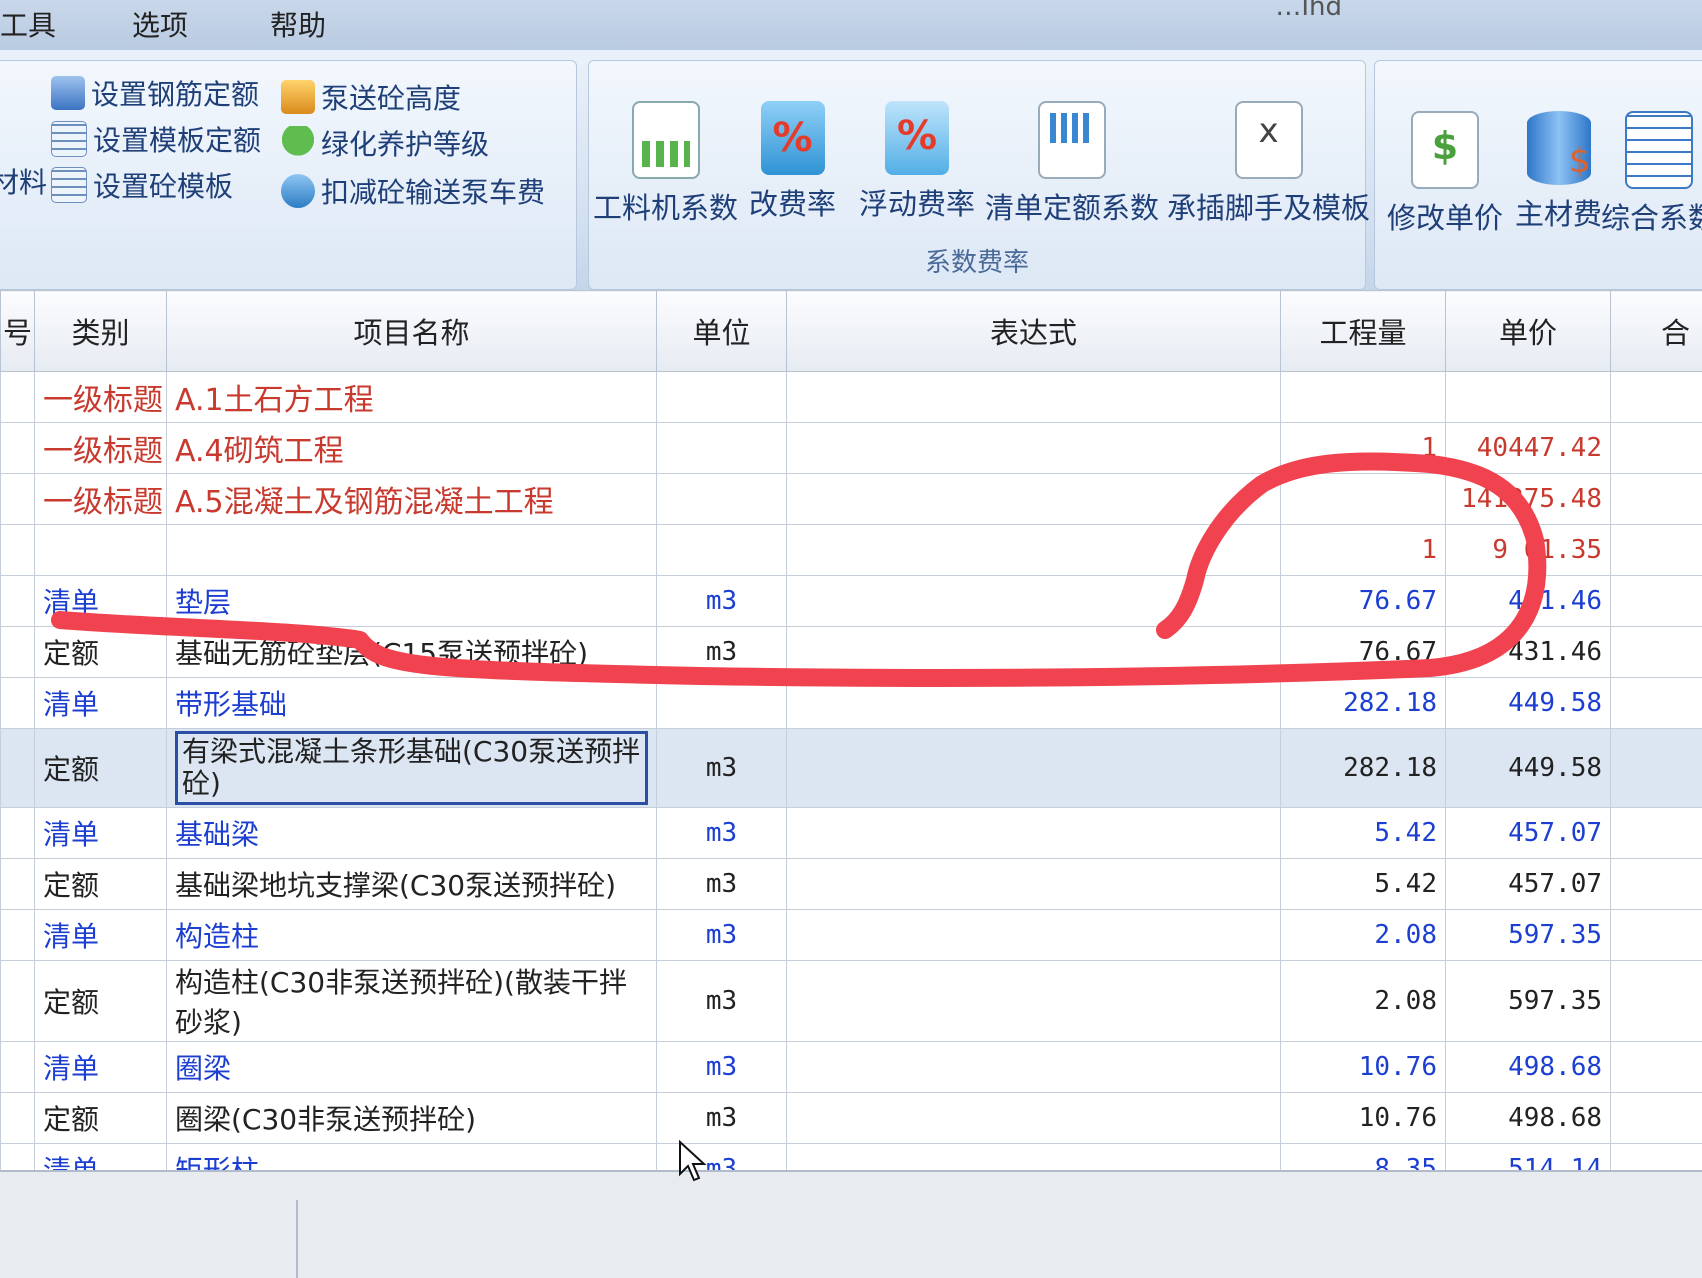 Image resolution: width=1702 pixels, height=1278 pixels. I want to click on unit-price-cell: 457.07, so click(1528, 833).